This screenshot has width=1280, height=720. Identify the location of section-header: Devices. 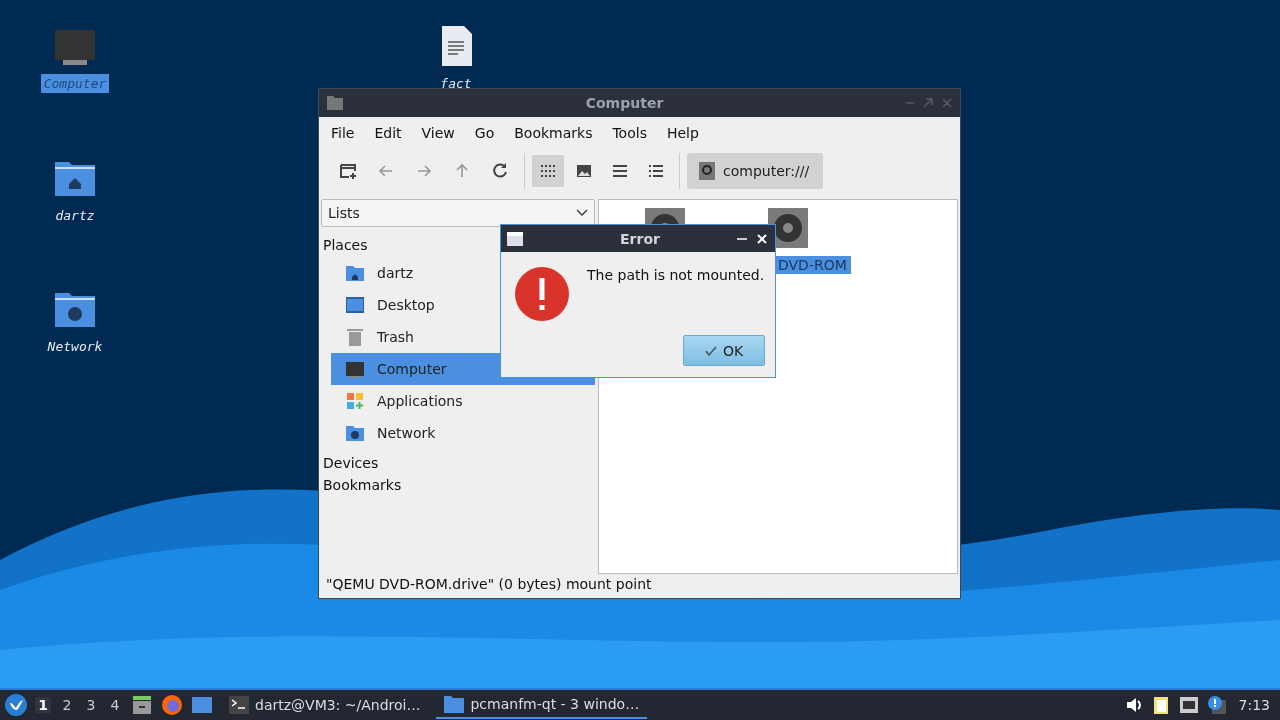
(351, 463).